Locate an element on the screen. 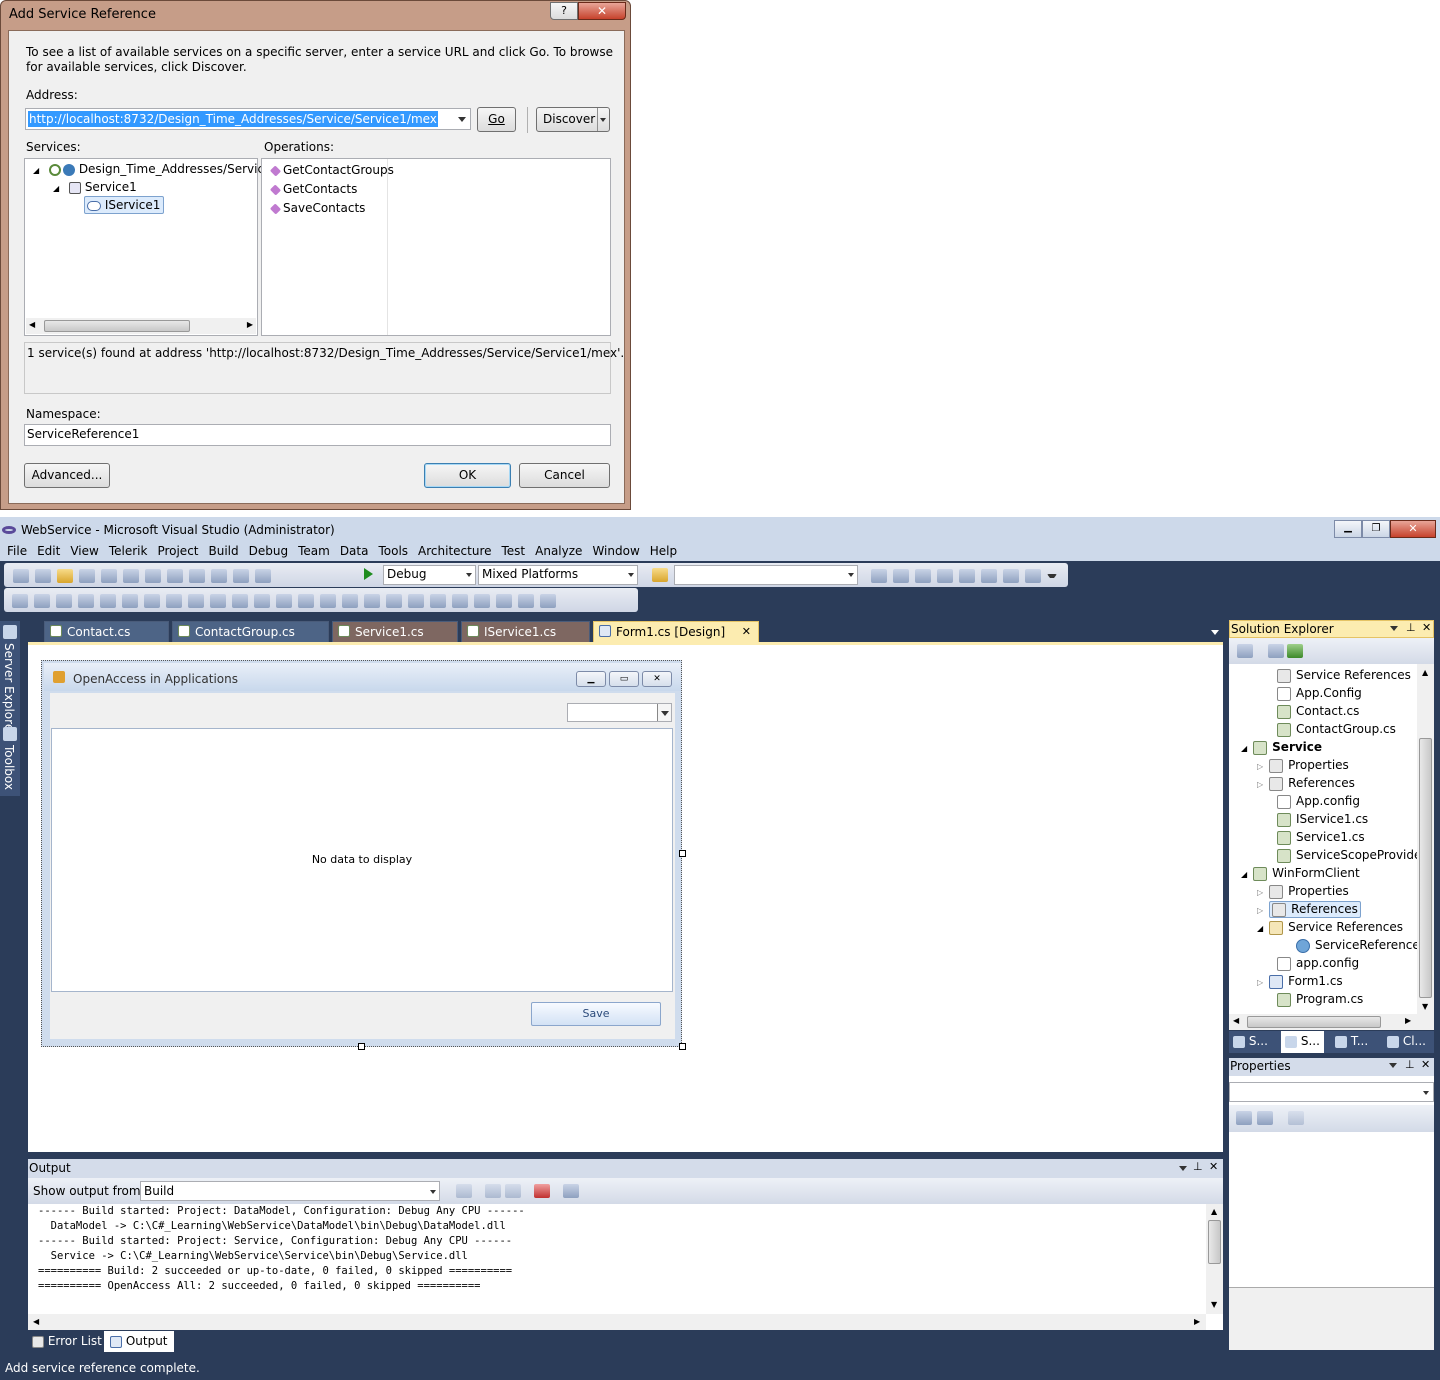 The image size is (1440, 1380). se-project-winformclient: ◢ WinFormClient is located at coordinates (1300, 873).